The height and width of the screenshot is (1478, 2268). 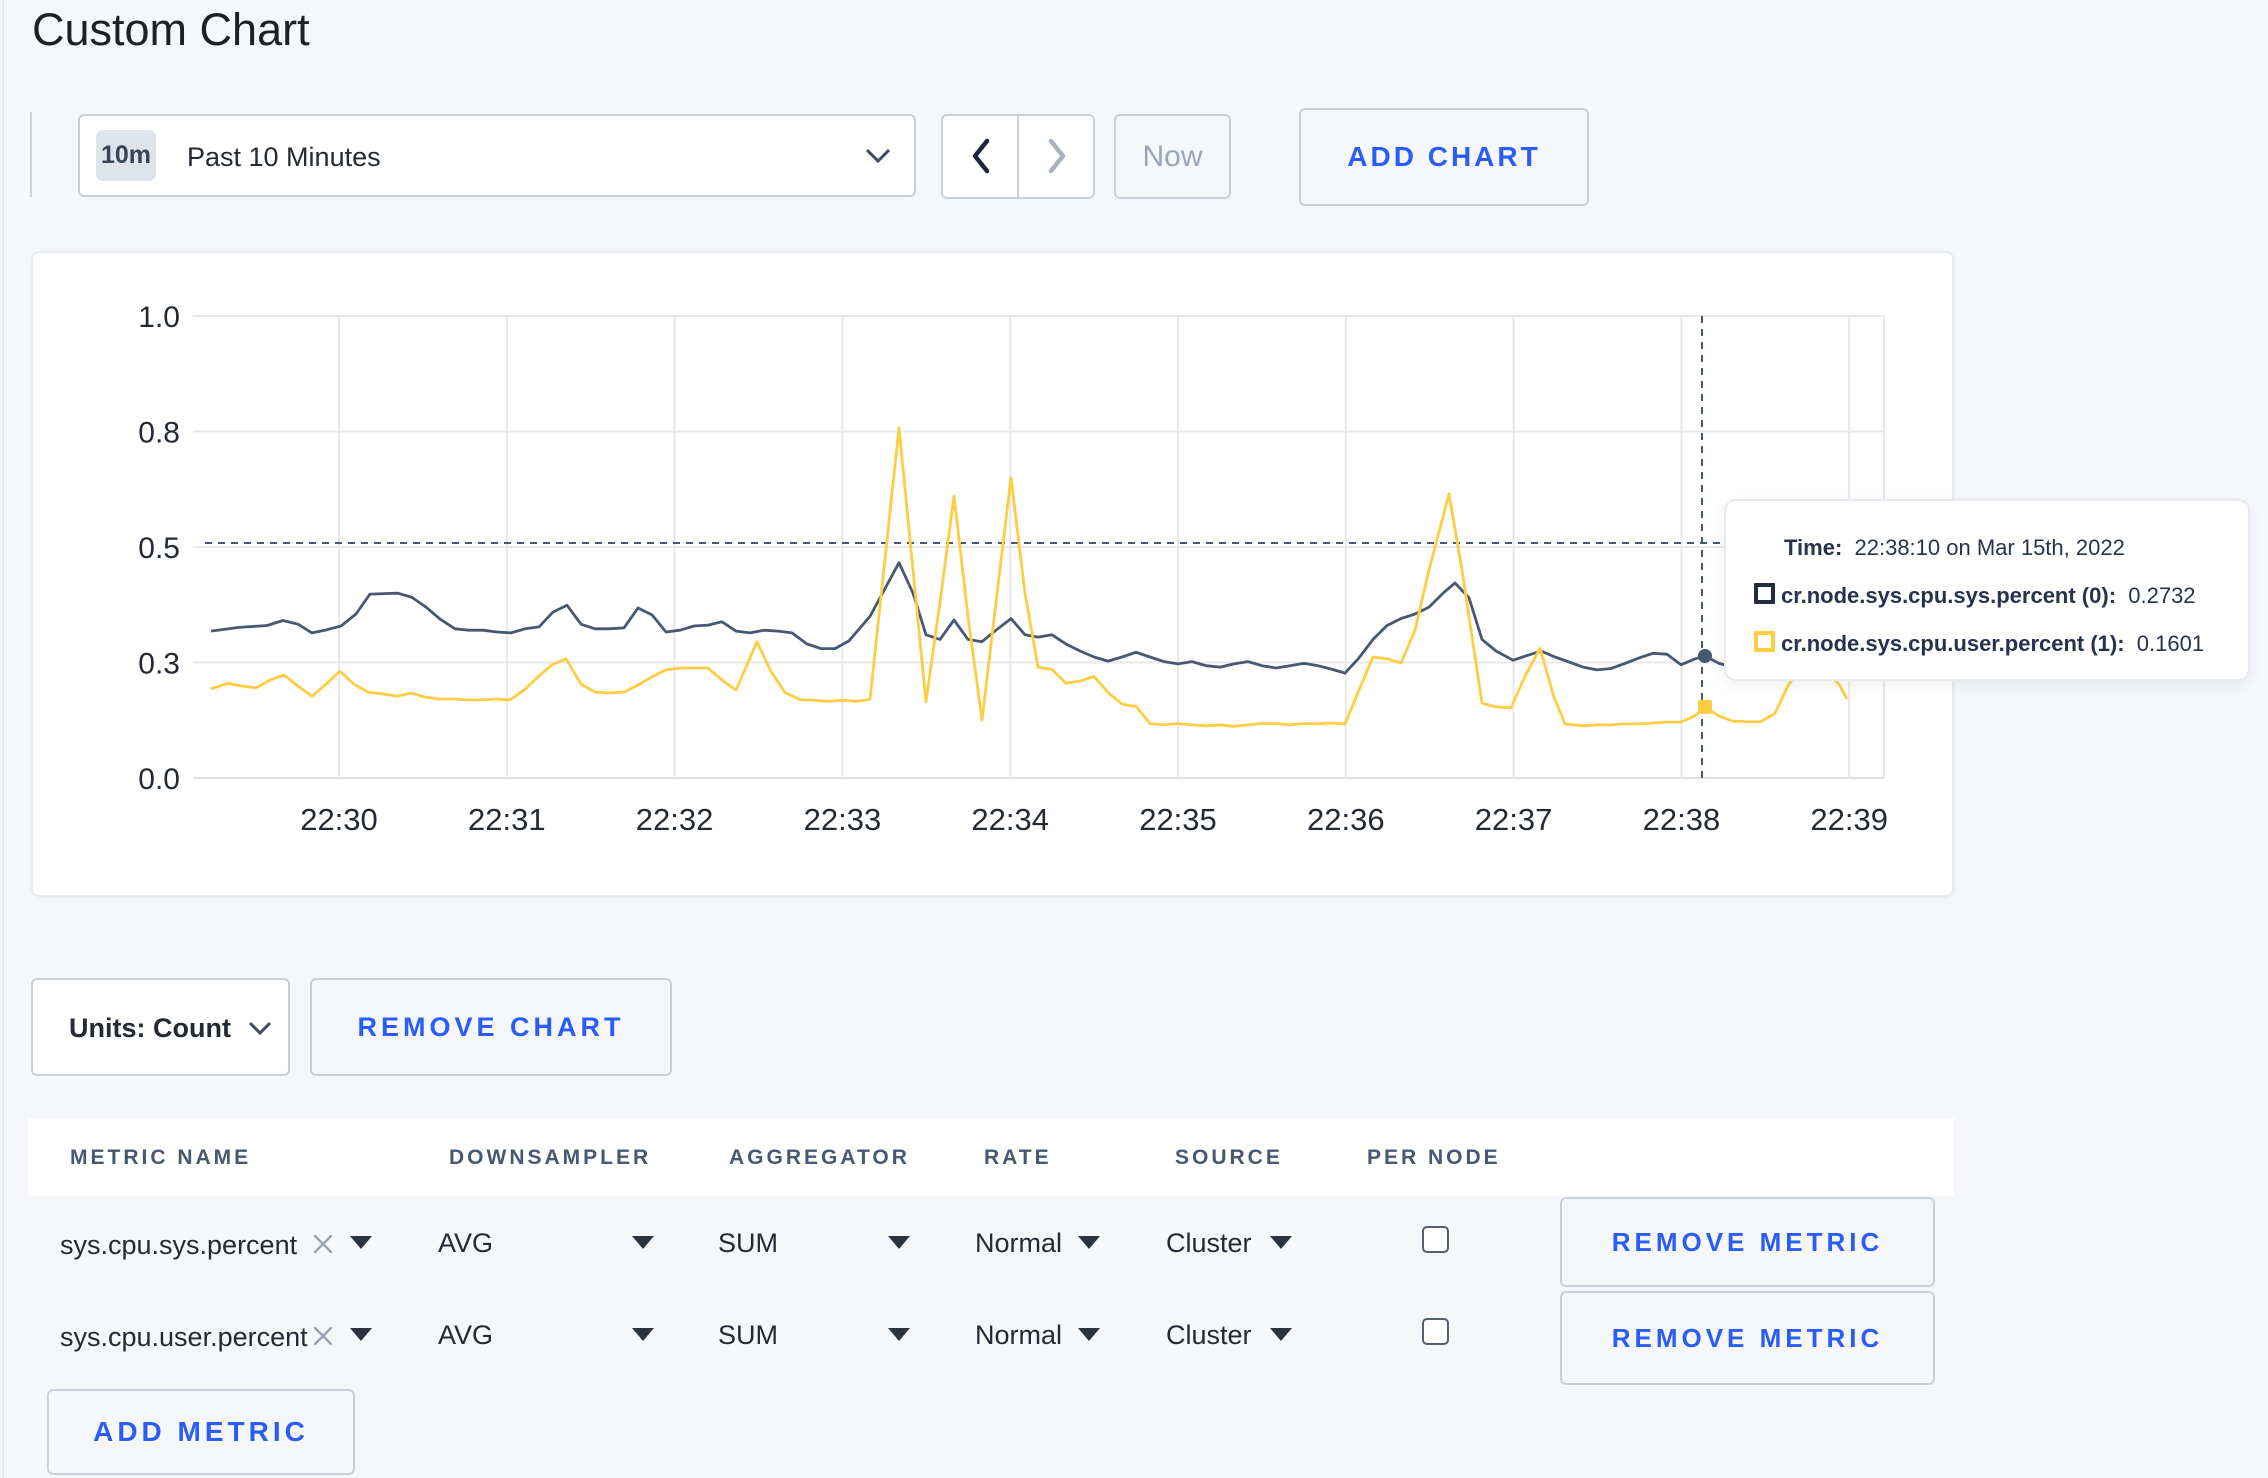 I want to click on svg-text: 22:39, so click(x=1849, y=819).